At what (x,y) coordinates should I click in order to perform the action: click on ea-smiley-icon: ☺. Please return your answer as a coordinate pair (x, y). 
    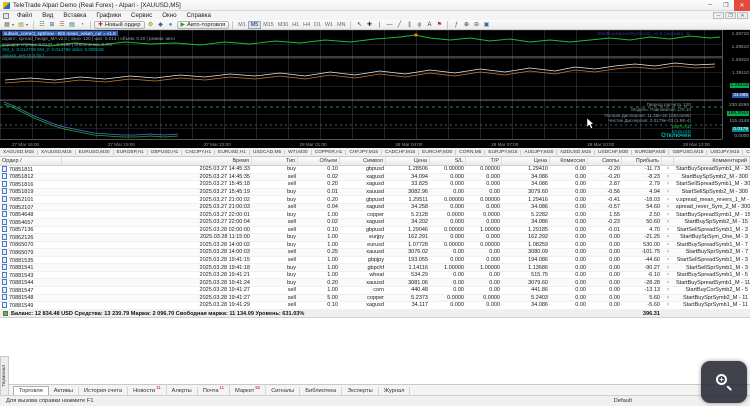
    Looking at the image, I should click on (688, 34).